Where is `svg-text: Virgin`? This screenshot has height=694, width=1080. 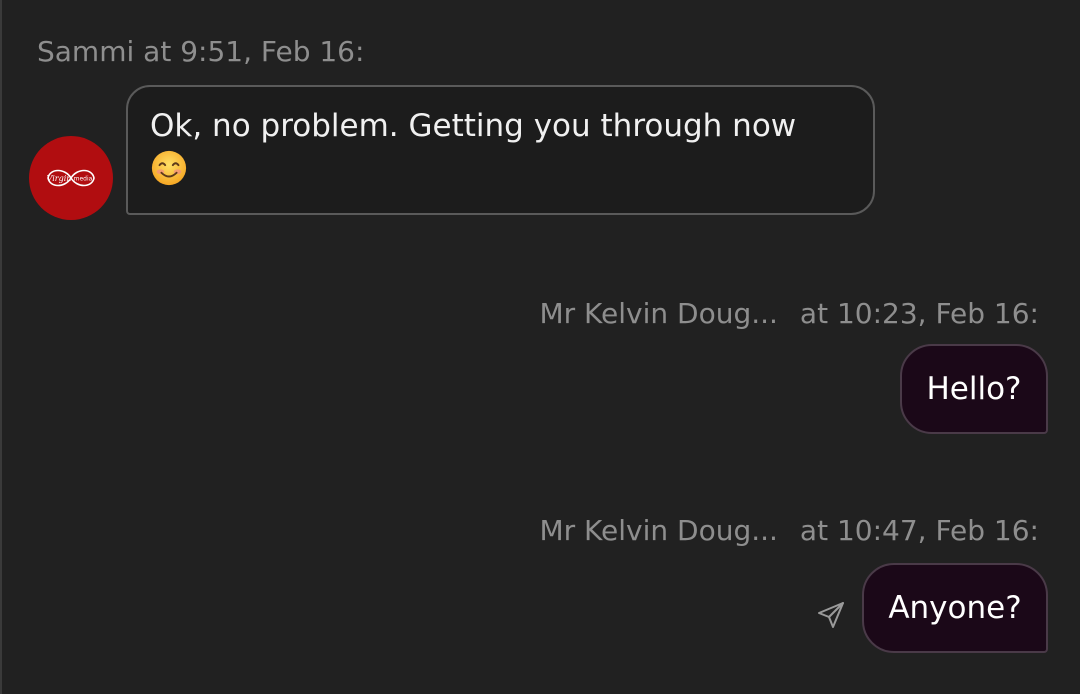
svg-text: Virgin is located at coordinates (59, 178).